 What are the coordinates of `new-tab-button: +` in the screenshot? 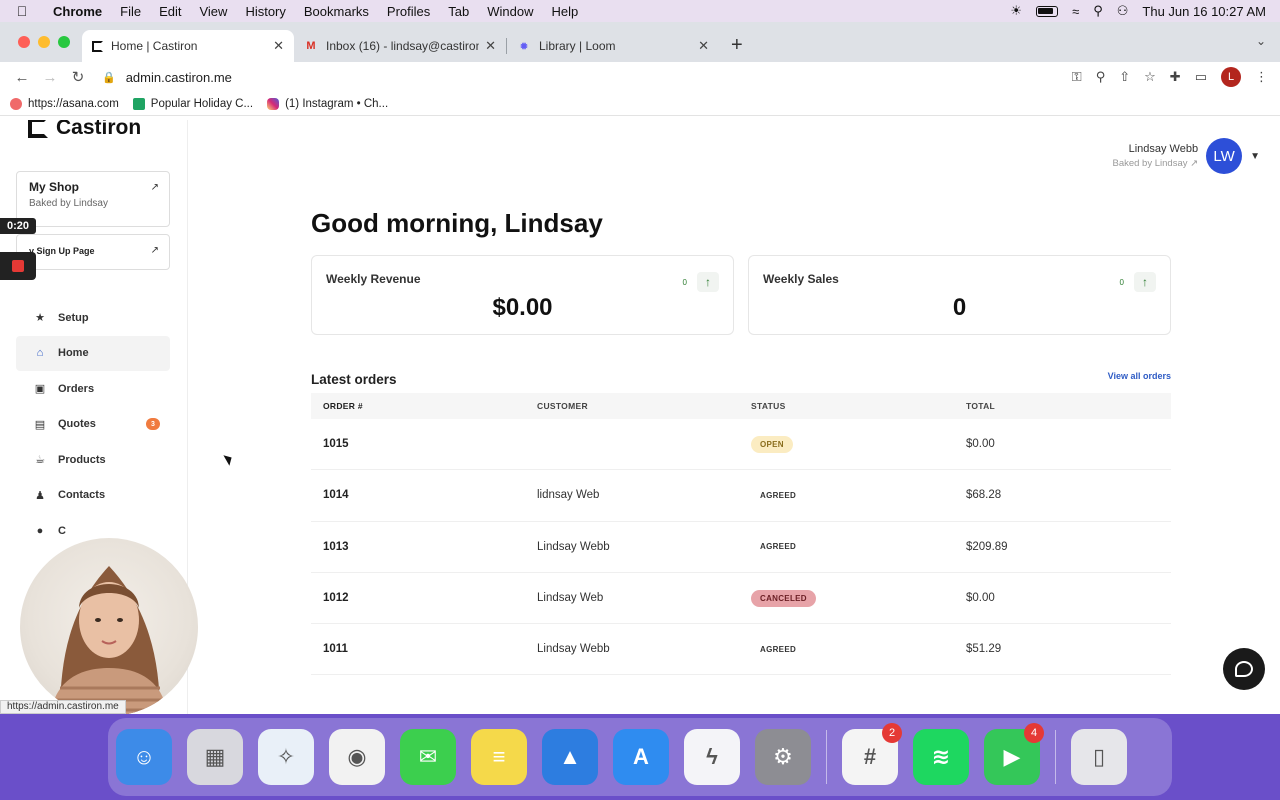 It's located at (737, 46).